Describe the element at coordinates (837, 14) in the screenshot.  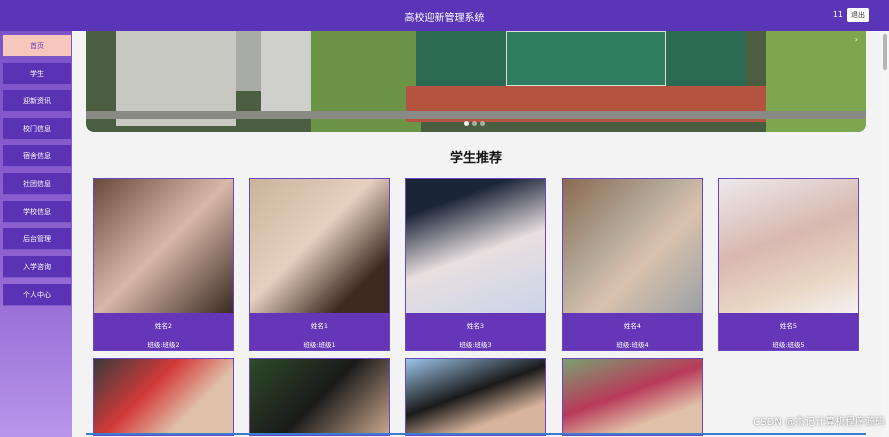
I see `username: 11` at that location.